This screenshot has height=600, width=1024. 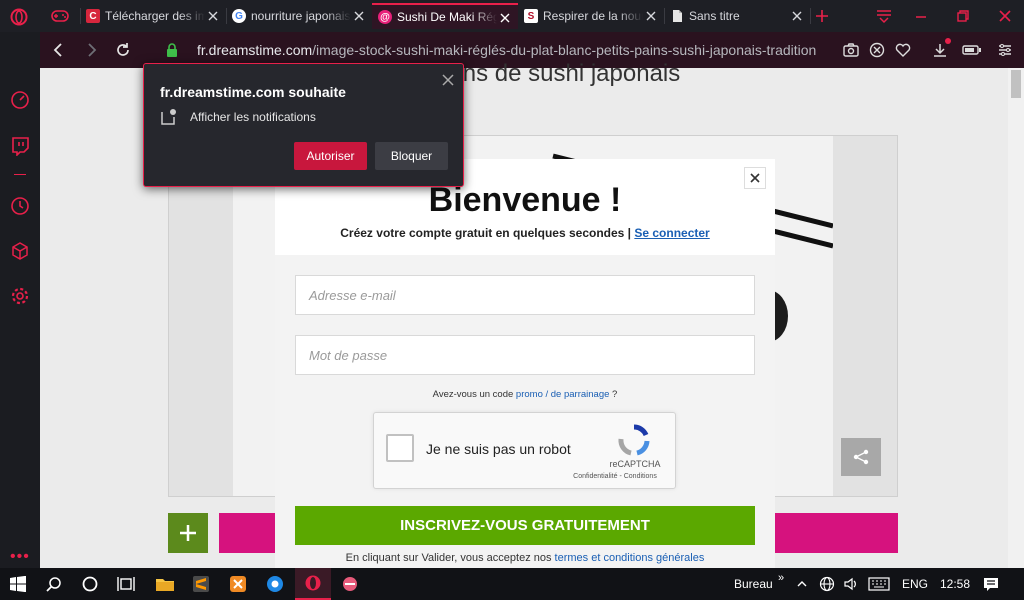 I want to click on minimize-icon, so click(x=921, y=16).